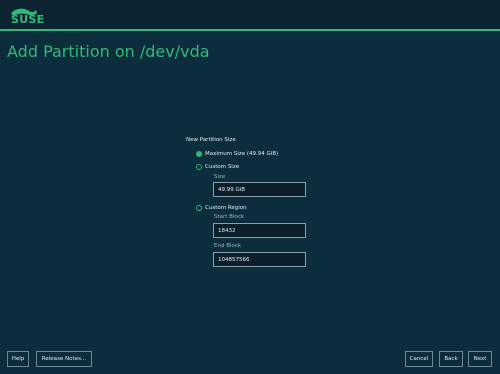 The width and height of the screenshot is (500, 374). Describe the element at coordinates (228, 246) in the screenshot. I see `end-block-label: End Block` at that location.